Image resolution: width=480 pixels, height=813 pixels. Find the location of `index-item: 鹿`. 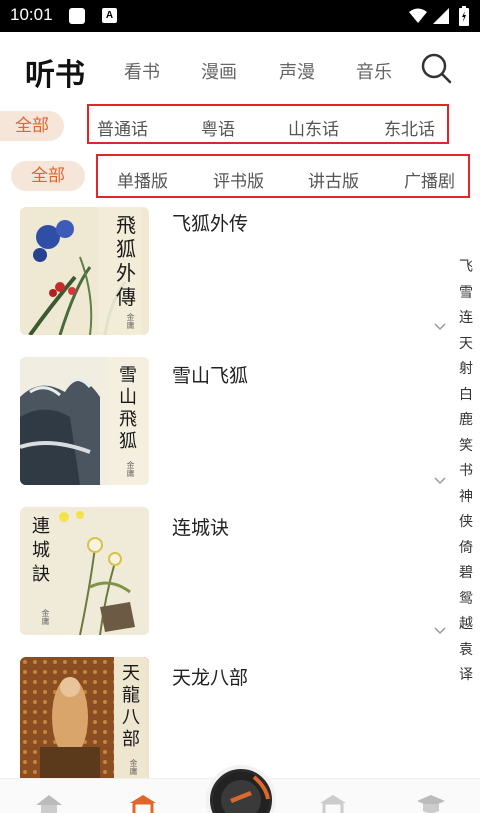

index-item: 鹿 is located at coordinates (466, 421).